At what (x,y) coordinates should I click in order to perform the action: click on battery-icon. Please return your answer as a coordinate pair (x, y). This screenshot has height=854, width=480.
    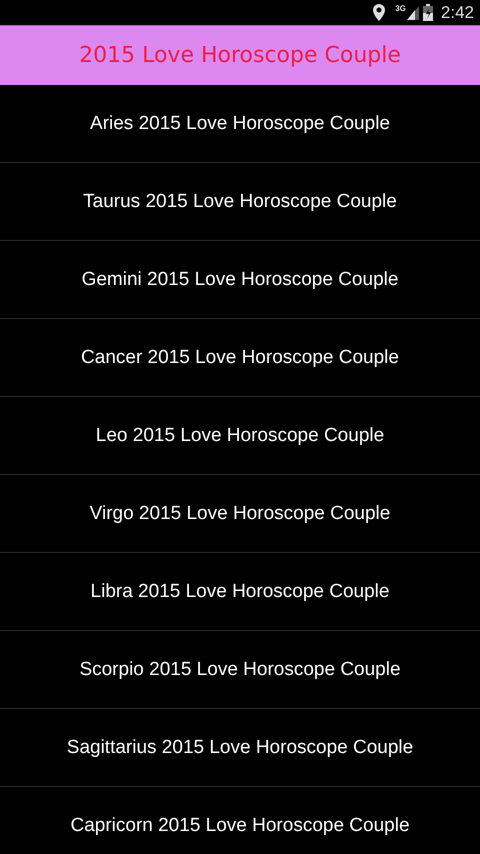
    Looking at the image, I should click on (427, 12).